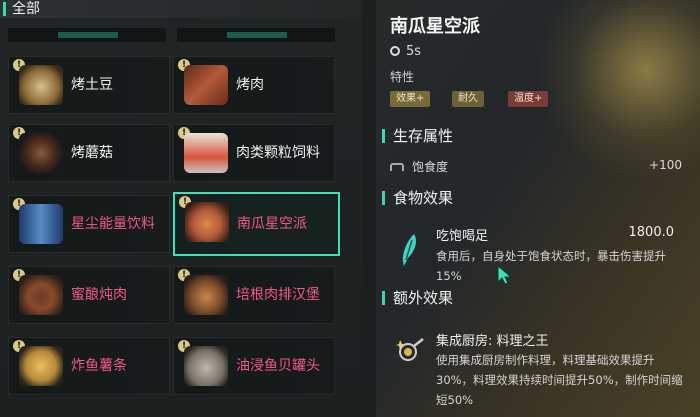 The width and height of the screenshot is (700, 417). Describe the element at coordinates (4, 9) in the screenshot. I see `category-accent-bar` at that location.